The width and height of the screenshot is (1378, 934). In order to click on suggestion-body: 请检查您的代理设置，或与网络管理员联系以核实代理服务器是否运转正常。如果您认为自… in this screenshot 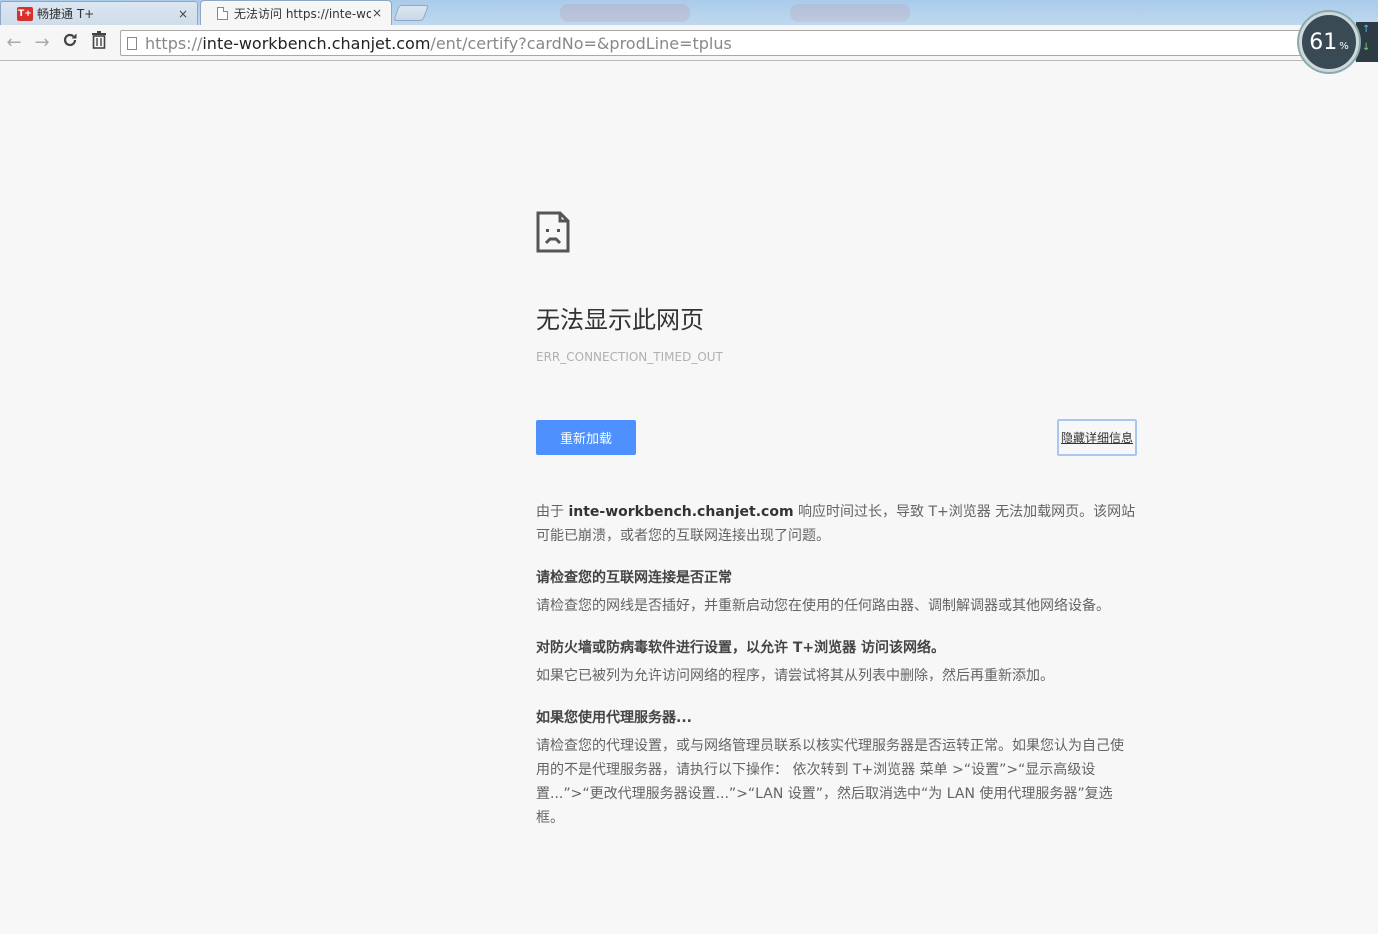, I will do `click(830, 782)`.